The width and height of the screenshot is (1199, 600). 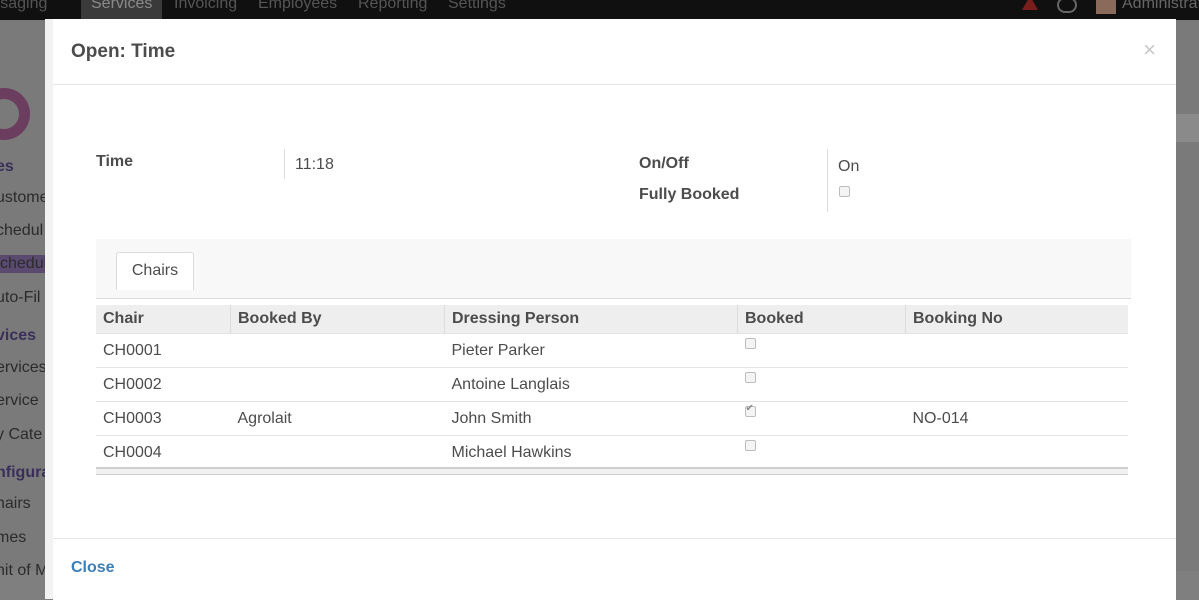 I want to click on column-header-chair: Chair, so click(x=163, y=319).